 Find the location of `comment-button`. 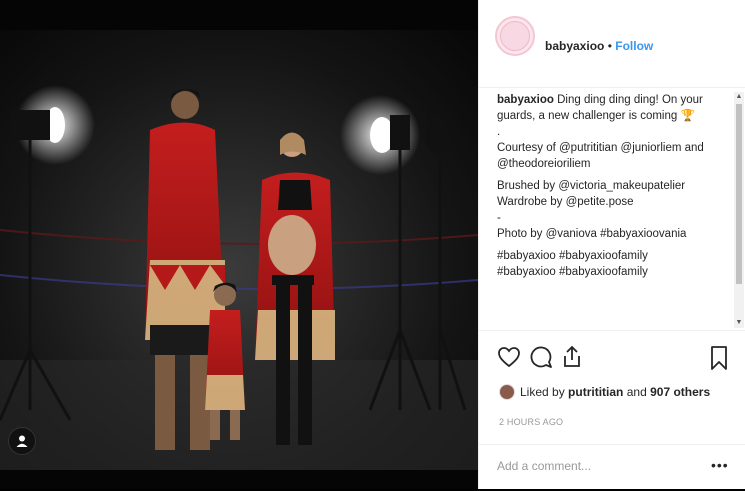

comment-button is located at coordinates (542, 358).